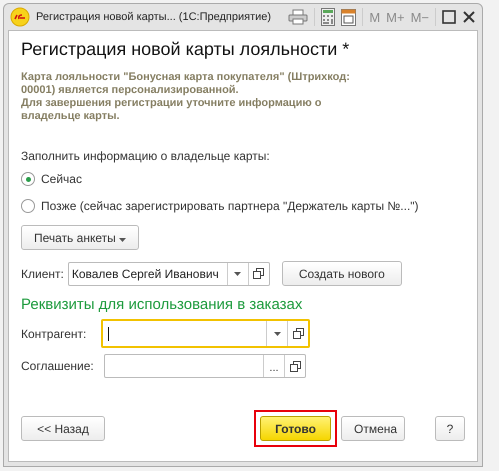  I want to click on section-title: Реквизиты для использования в заказах, so click(162, 304).